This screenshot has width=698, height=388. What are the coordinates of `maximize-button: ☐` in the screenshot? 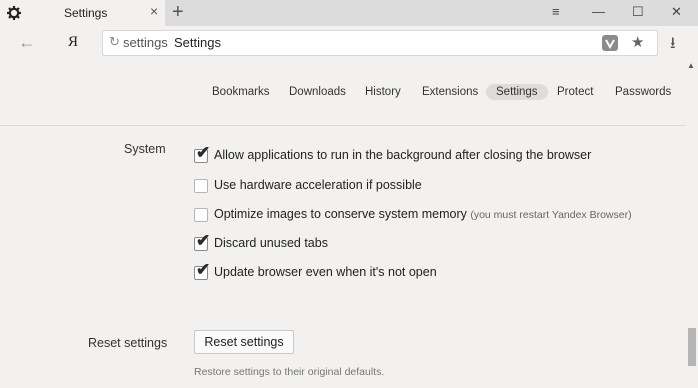 It's located at (638, 12).